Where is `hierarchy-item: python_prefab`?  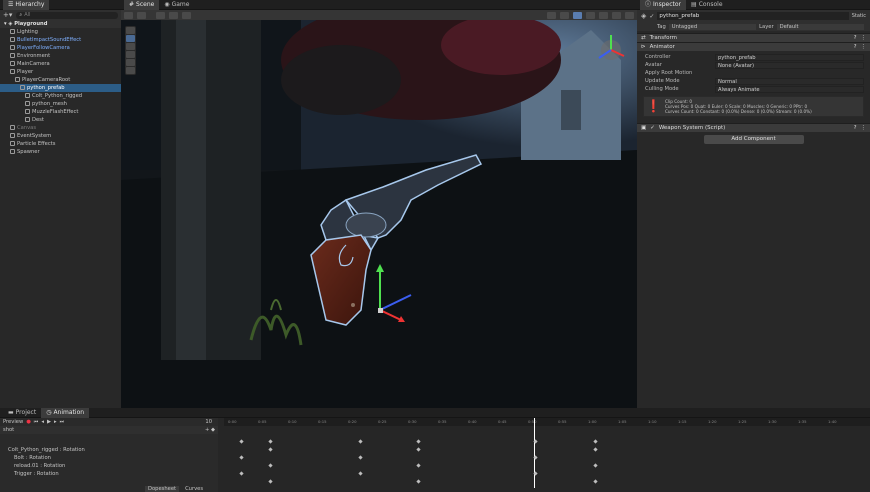 hierarchy-item: python_prefab is located at coordinates (60, 88).